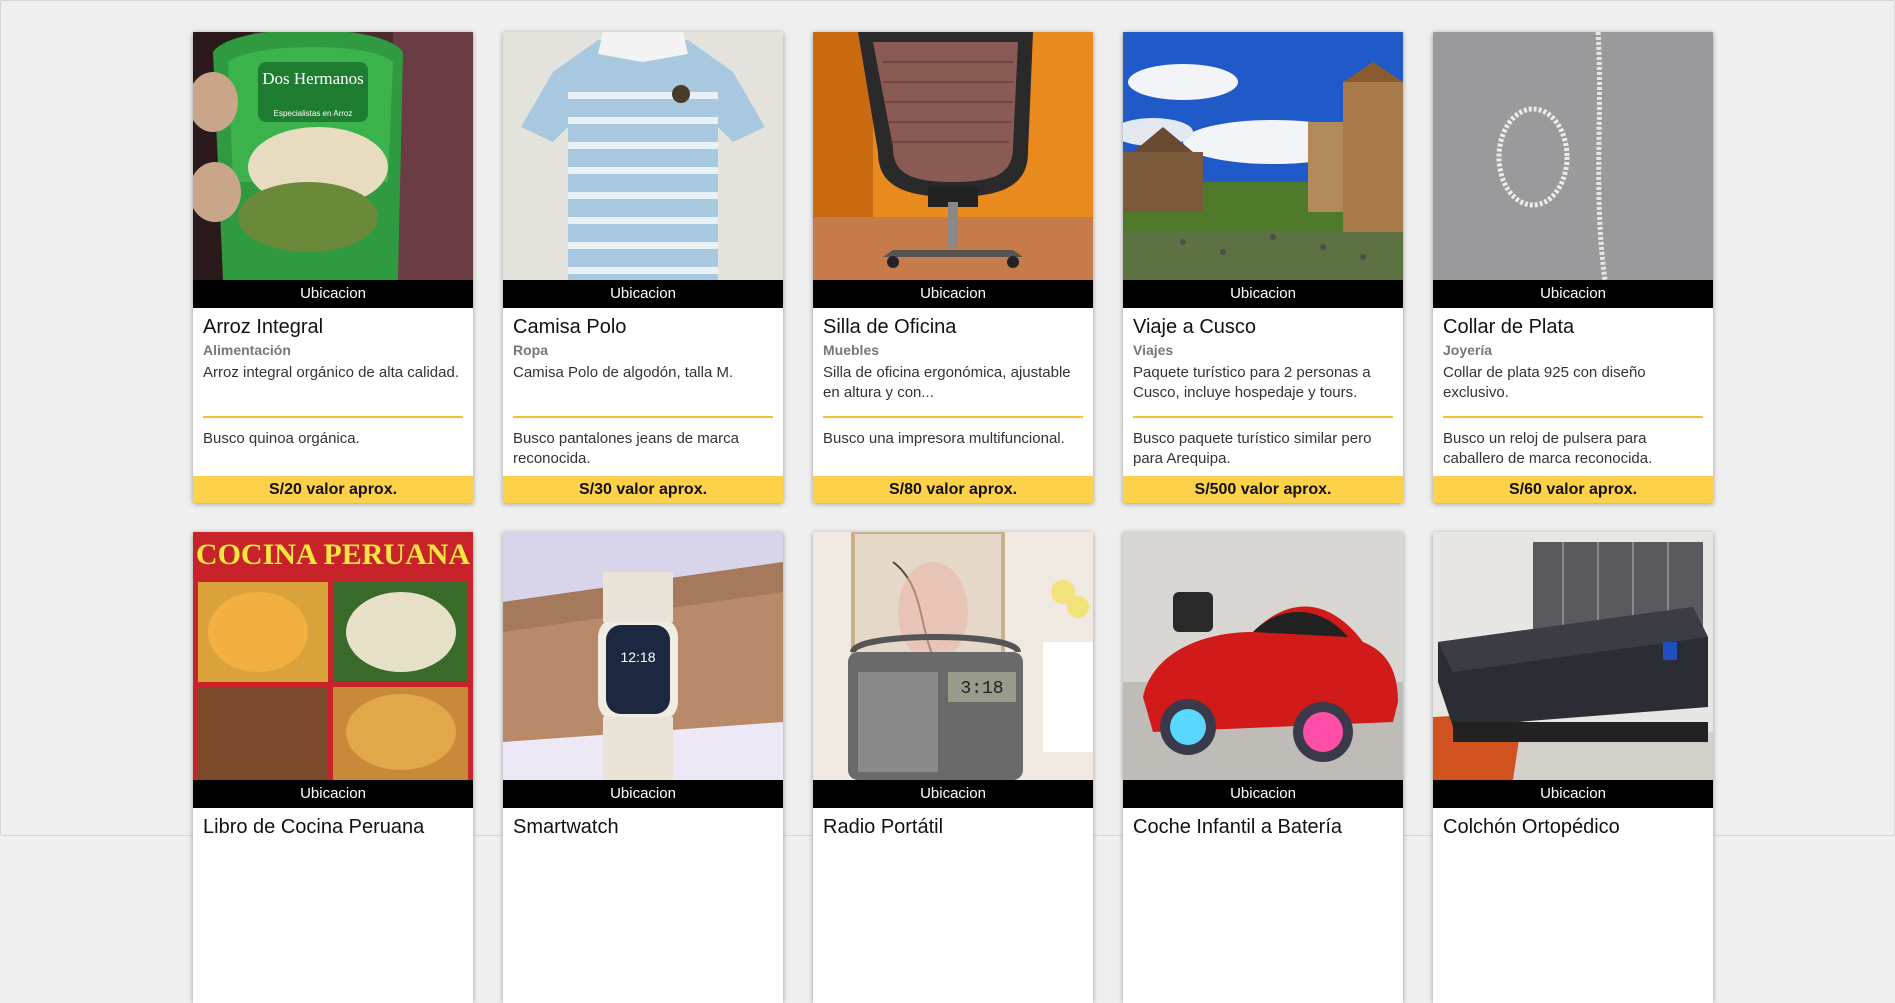  What do you see at coordinates (333, 656) in the screenshot?
I see `product-image: COCINA PERUANA` at bounding box center [333, 656].